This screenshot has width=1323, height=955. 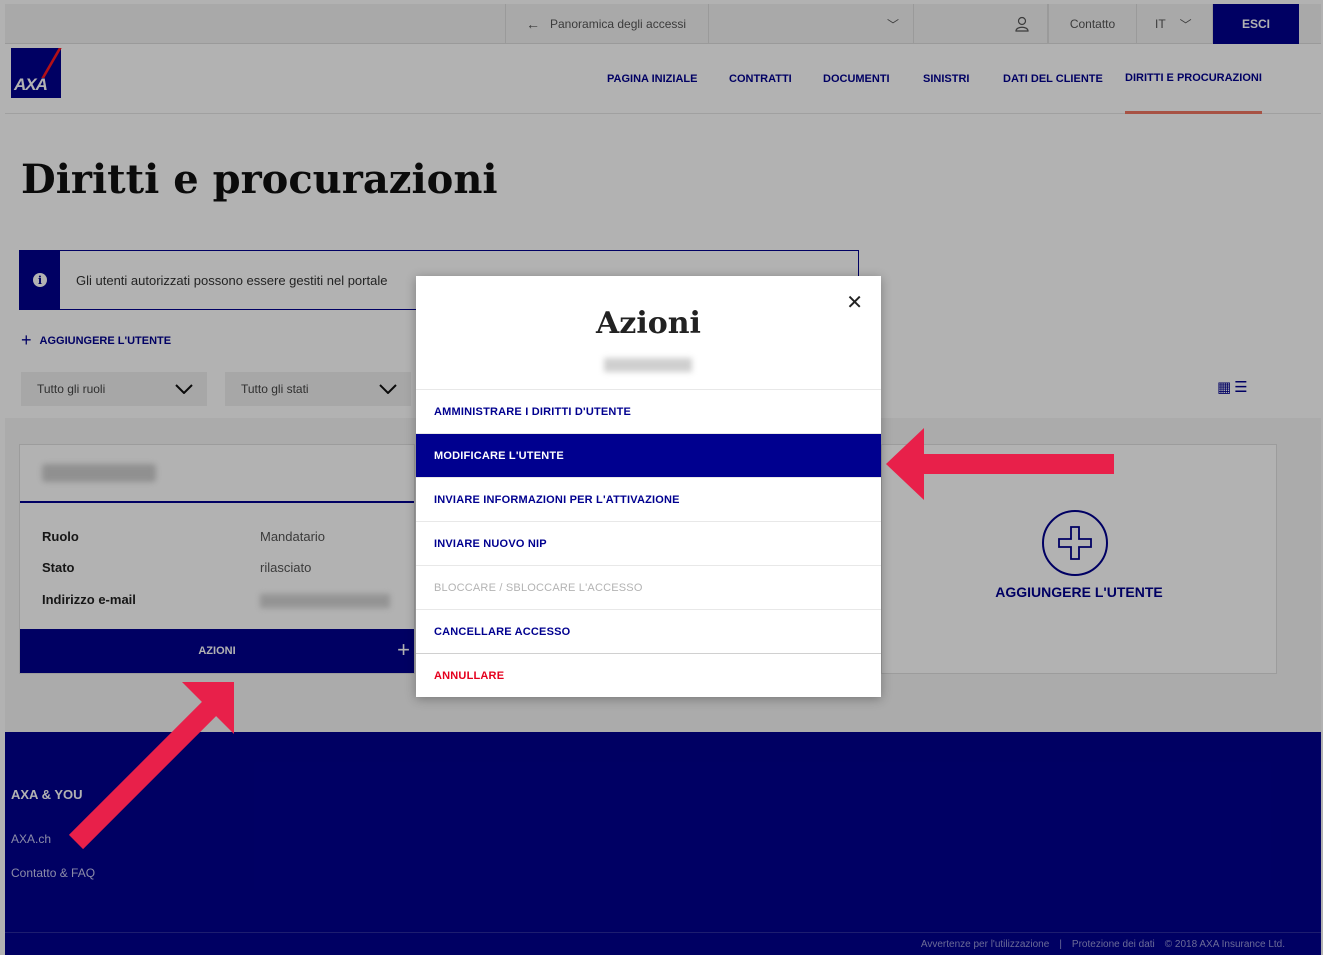 What do you see at coordinates (648, 675) in the screenshot?
I see `cancel-button: ANNULLARE` at bounding box center [648, 675].